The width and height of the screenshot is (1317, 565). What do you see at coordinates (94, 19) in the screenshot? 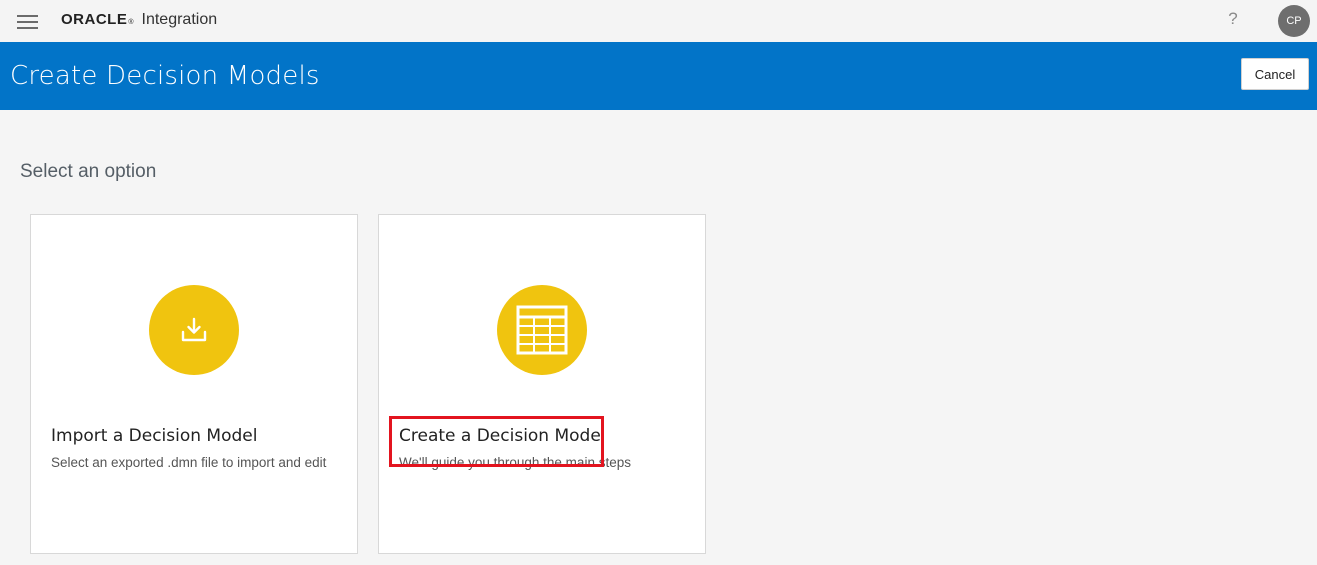
I see `brand-name: ORACLE` at bounding box center [94, 19].